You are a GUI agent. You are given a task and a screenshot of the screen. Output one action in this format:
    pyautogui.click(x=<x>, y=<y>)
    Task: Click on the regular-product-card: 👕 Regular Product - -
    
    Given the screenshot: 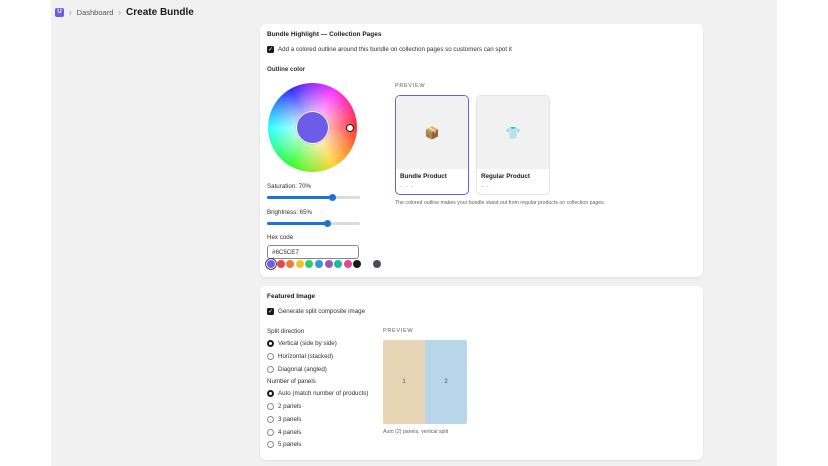 What is the action you would take?
    pyautogui.click(x=513, y=145)
    